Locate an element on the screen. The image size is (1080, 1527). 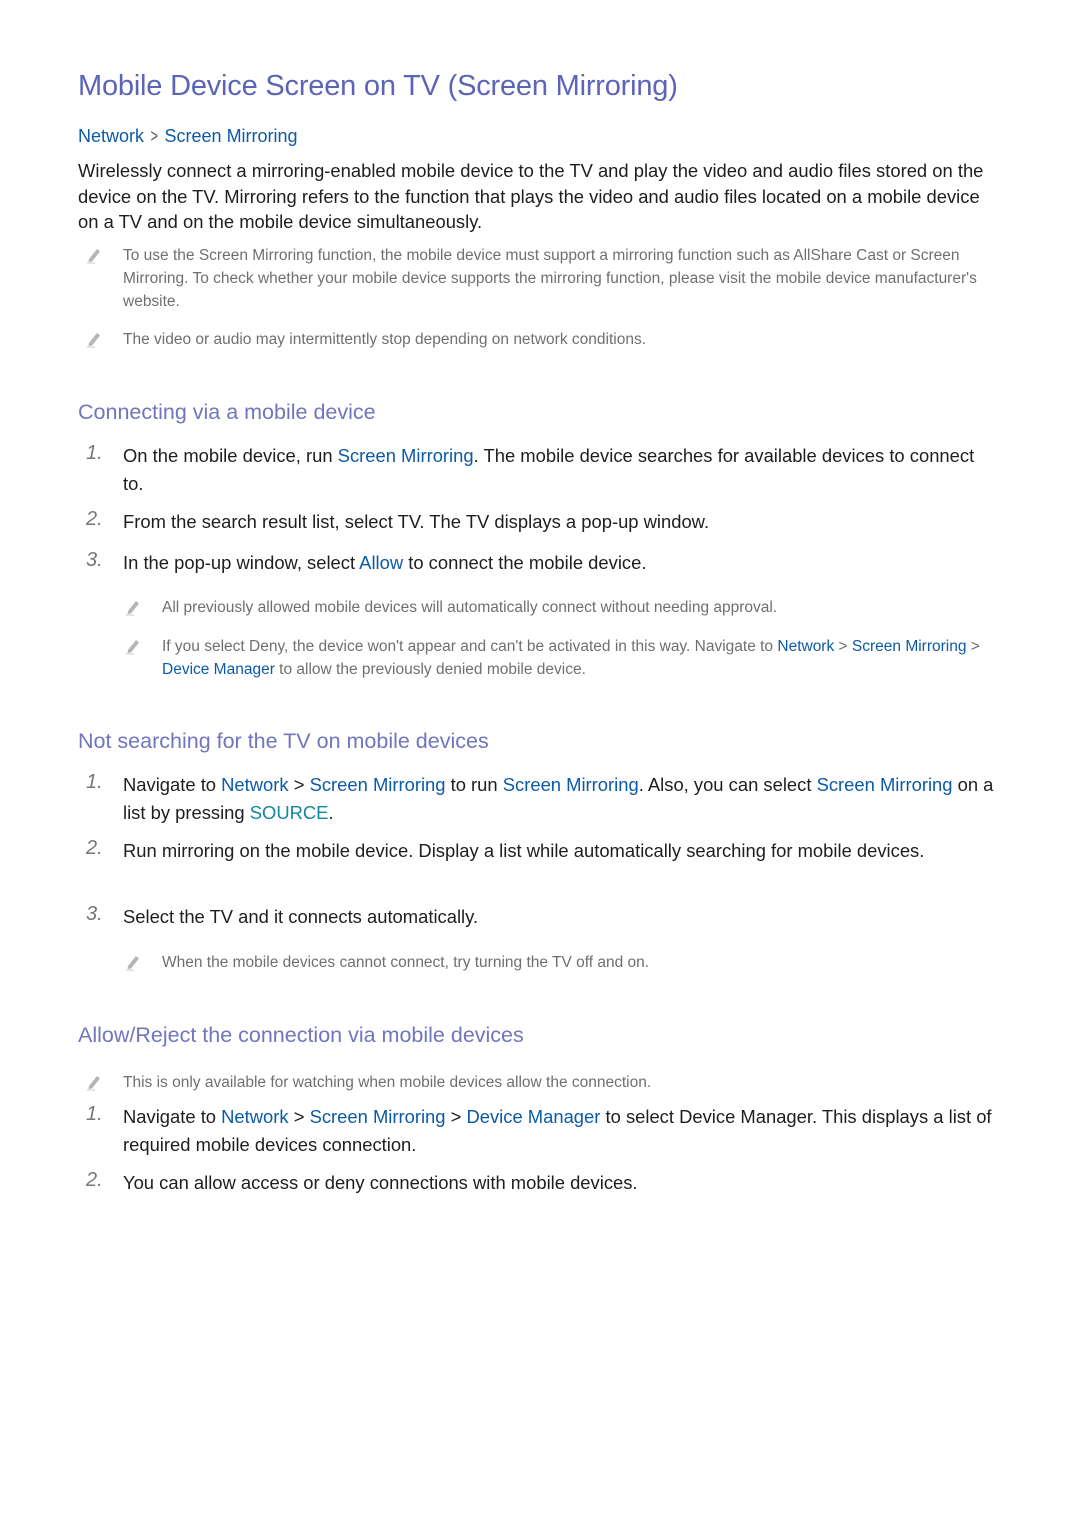
menu-path: Network > Screen Mirroring is located at coordinates (188, 136).